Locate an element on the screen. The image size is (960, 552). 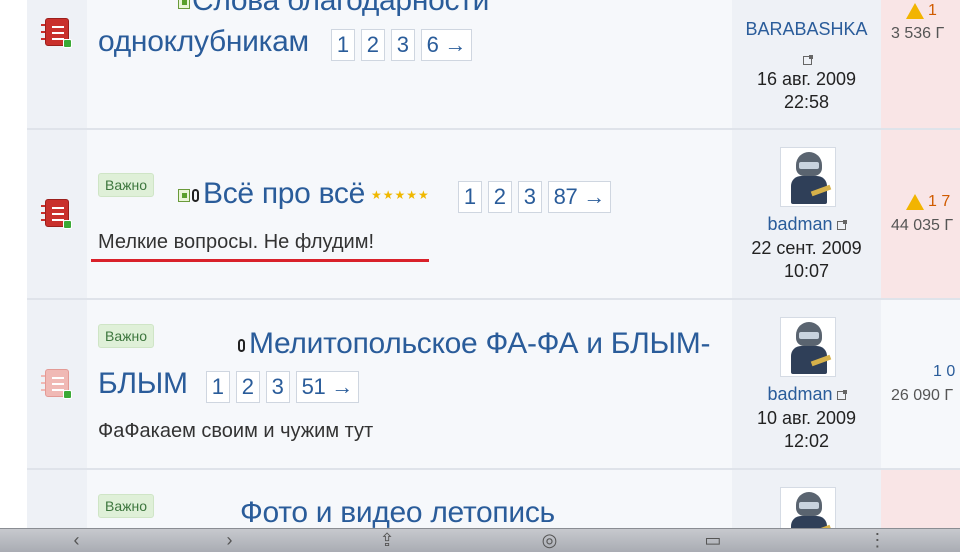
topic-stats-cell: 1 7 44 035 Г is located at coordinates (920, 214).